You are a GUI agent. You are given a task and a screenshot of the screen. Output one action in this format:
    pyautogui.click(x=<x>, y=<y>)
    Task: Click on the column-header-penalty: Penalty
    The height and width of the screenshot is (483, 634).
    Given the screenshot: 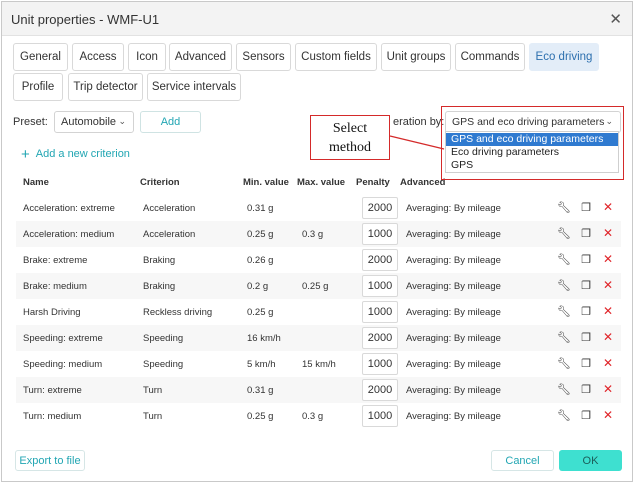 What is the action you would take?
    pyautogui.click(x=373, y=182)
    